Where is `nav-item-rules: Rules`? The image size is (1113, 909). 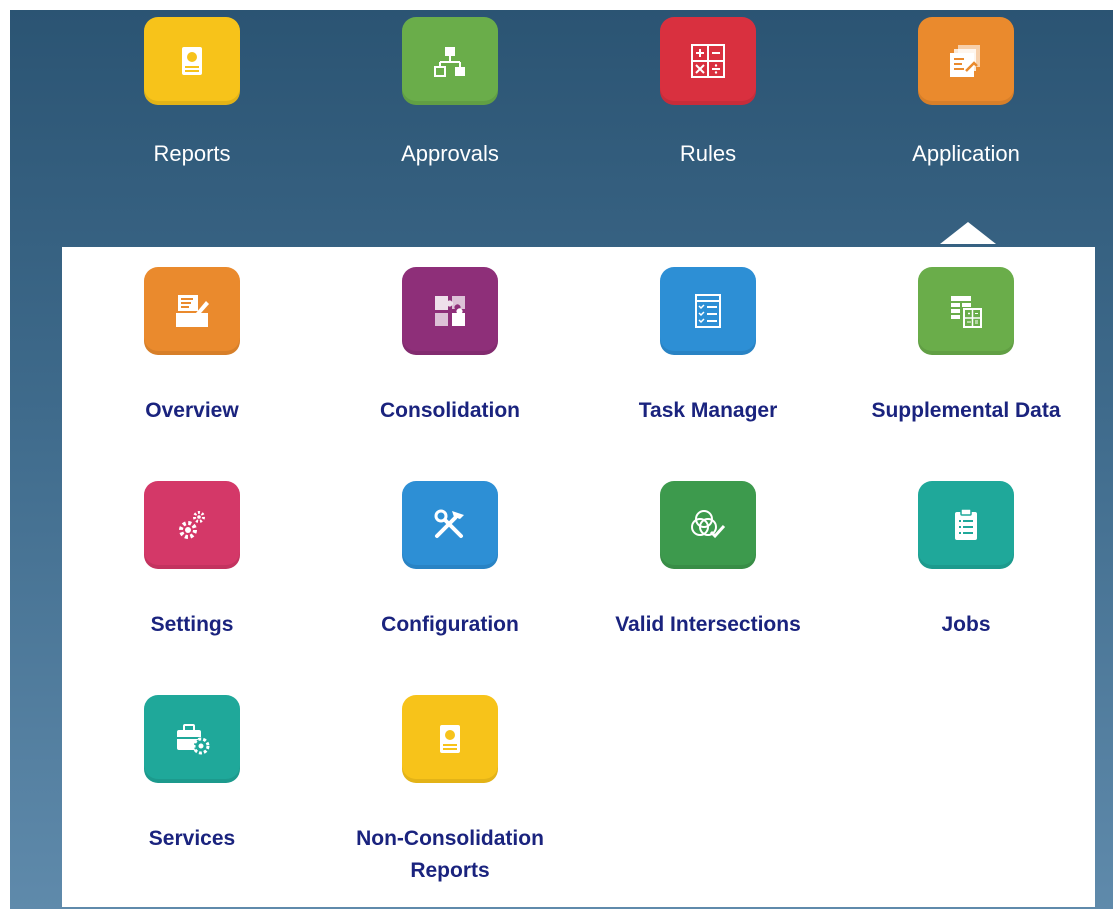
nav-item-rules: Rules is located at coordinates (708, 92).